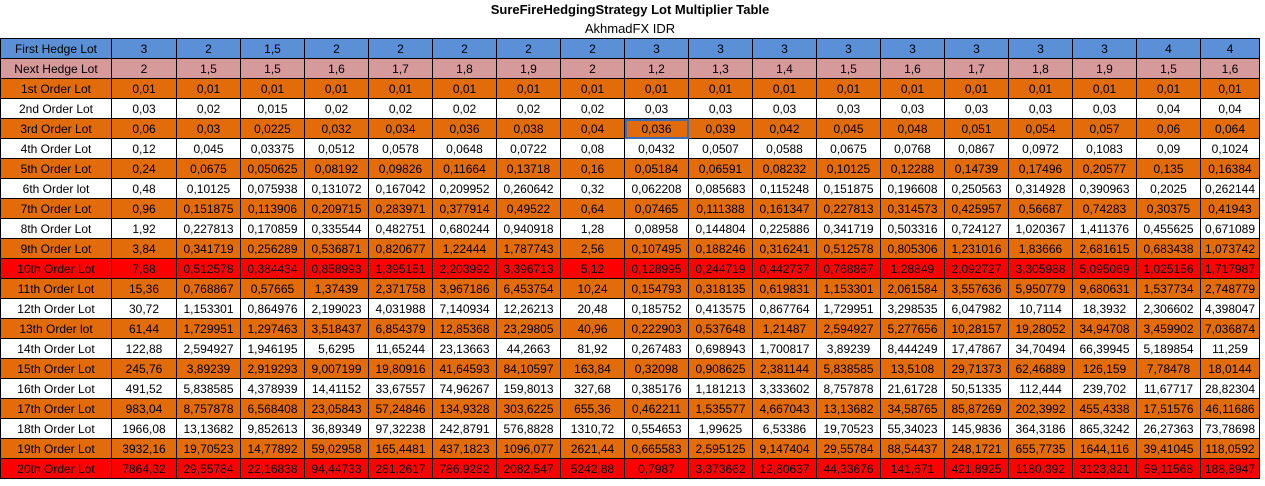  I want to click on table-cell: 1,535577, so click(720, 408).